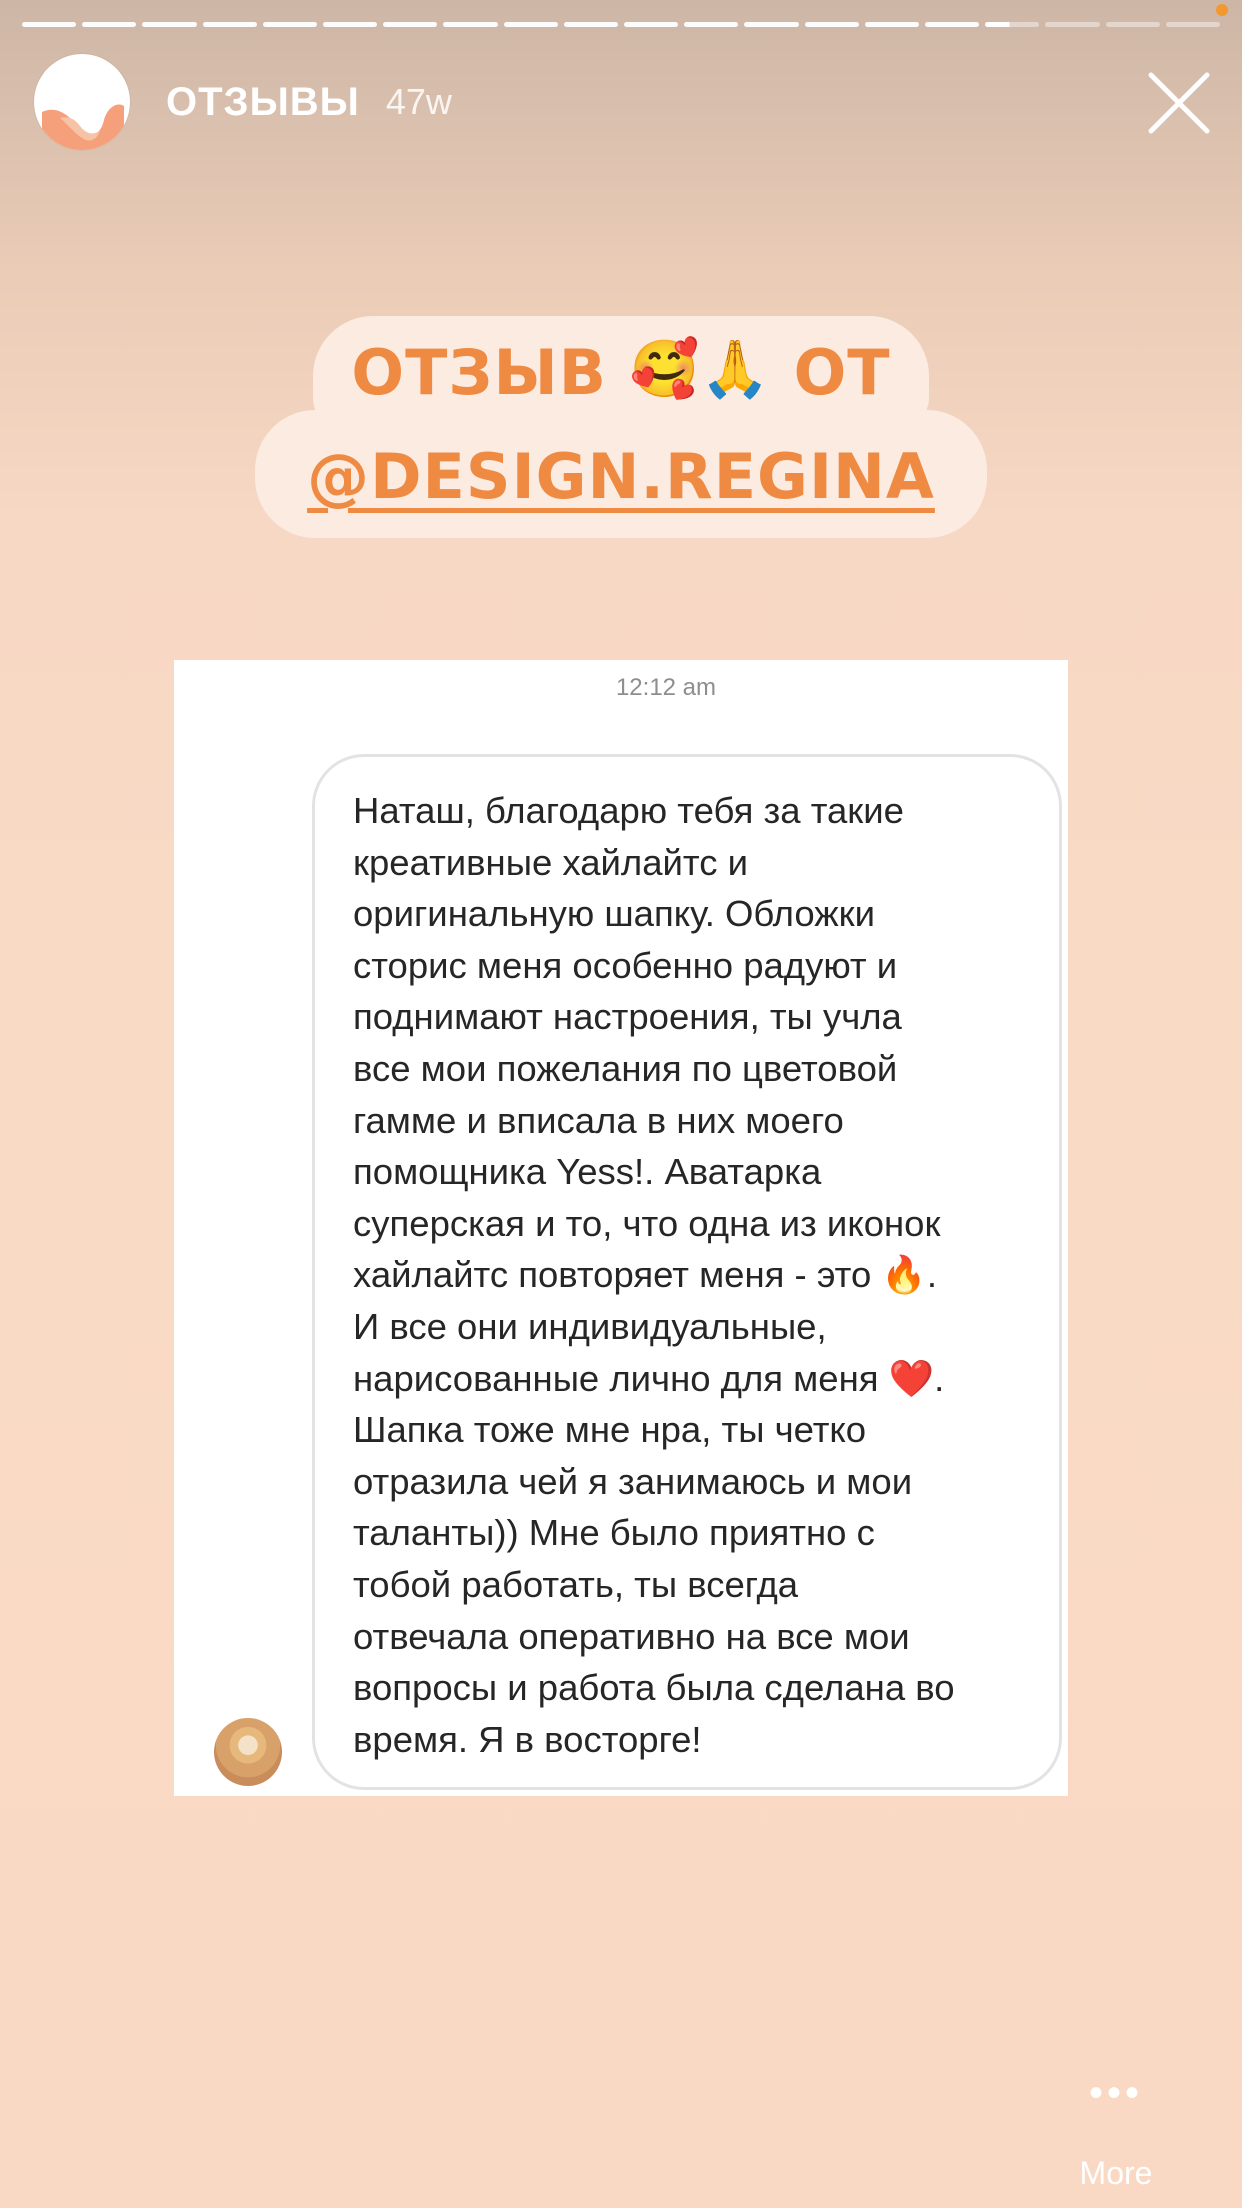 This screenshot has width=1242, height=2208. What do you see at coordinates (621, 474) in the screenshot?
I see `mention-link: @DESIGN.REGINA` at bounding box center [621, 474].